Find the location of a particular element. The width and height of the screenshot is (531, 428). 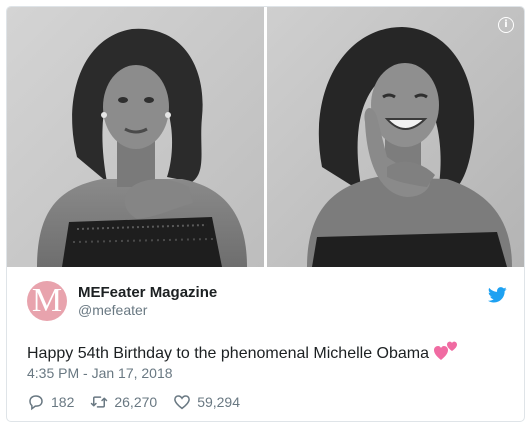

reply-button: 182 is located at coordinates (50, 402).